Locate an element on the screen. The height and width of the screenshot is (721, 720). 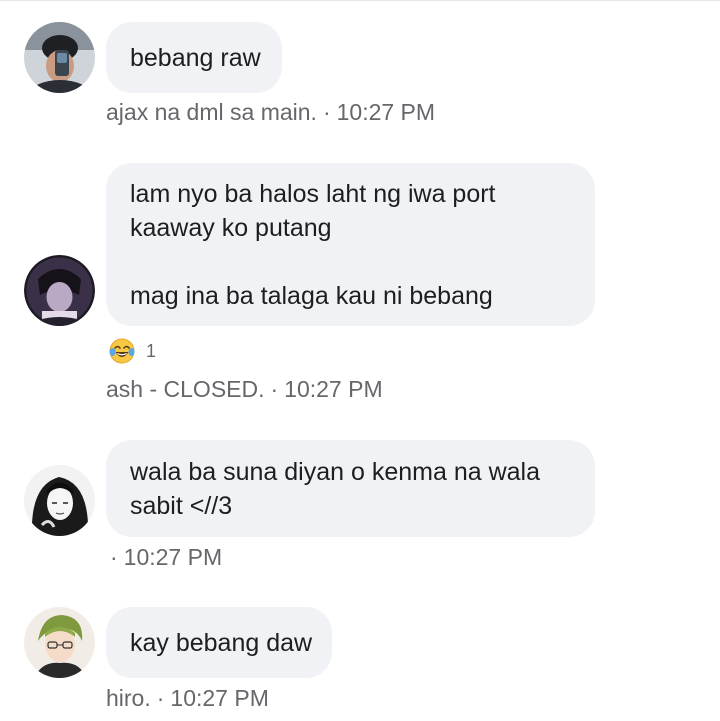
reaction-count: 1 is located at coordinates (151, 350).